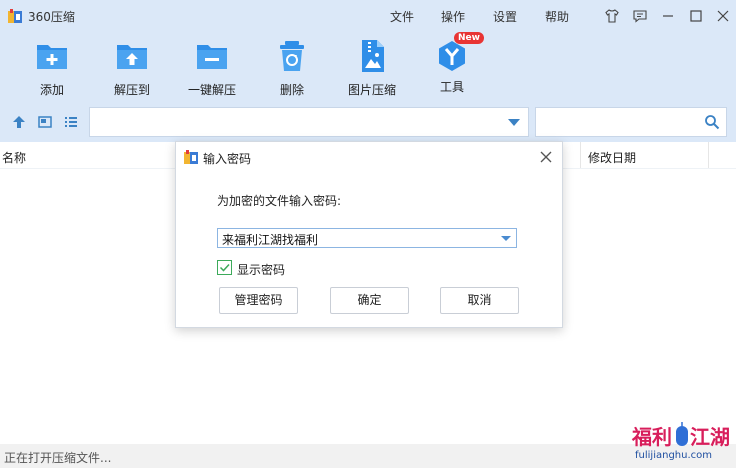 Image resolution: width=736 pixels, height=468 pixels. What do you see at coordinates (14, 157) in the screenshot?
I see `column-name: 名称` at bounding box center [14, 157].